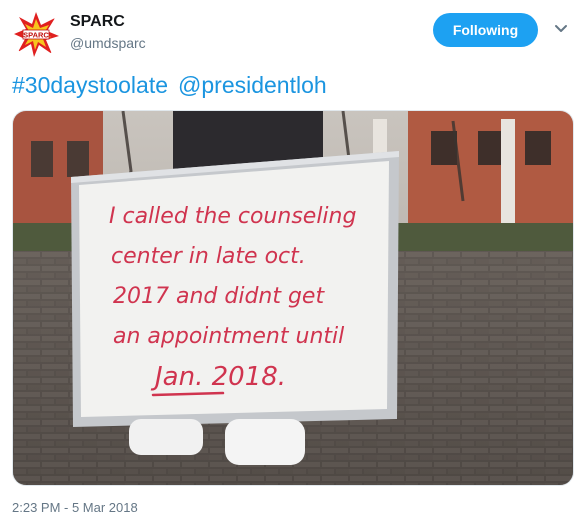 The image size is (586, 523). I want to click on avatar-logo-text: SPARC, so click(36, 35).